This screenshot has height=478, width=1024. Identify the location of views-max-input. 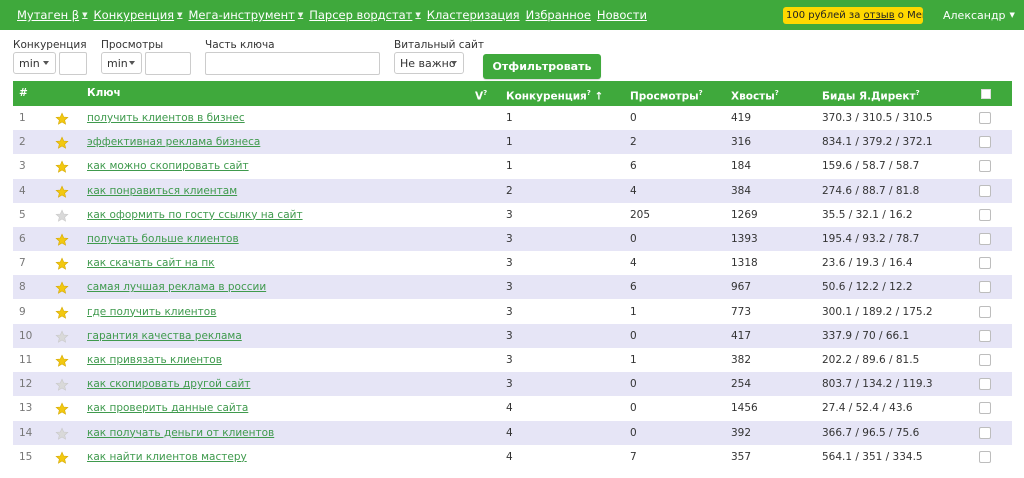
(168, 63).